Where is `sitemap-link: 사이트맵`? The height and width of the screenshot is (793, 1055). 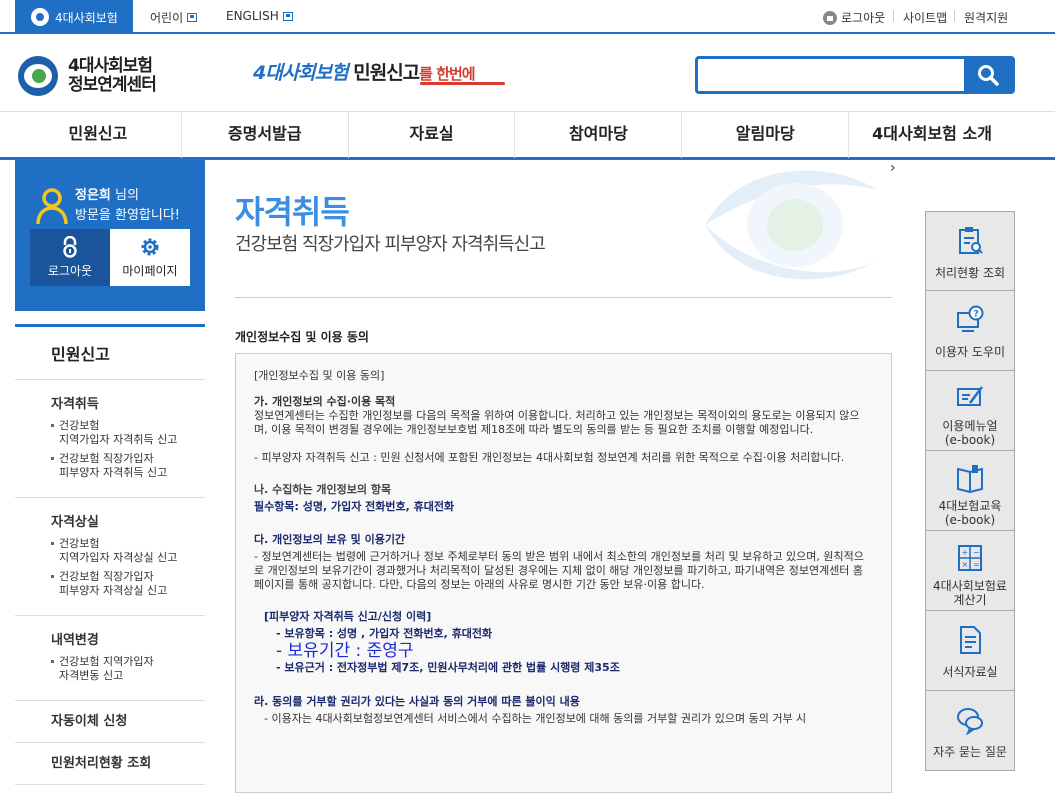 sitemap-link: 사이트맵 is located at coordinates (925, 17).